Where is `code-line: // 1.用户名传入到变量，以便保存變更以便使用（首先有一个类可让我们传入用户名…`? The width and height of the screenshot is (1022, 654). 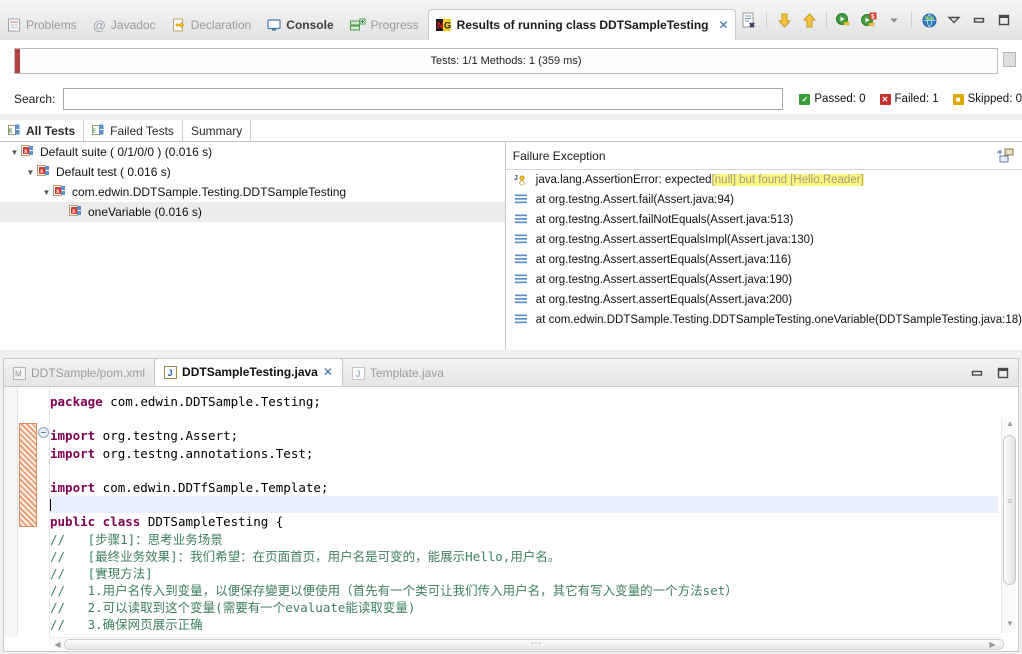 code-line: // 1.用户名传入到变量，以便保存變更以便使用（首先有一个类可让我们传入用户名… is located at coordinates (394, 591).